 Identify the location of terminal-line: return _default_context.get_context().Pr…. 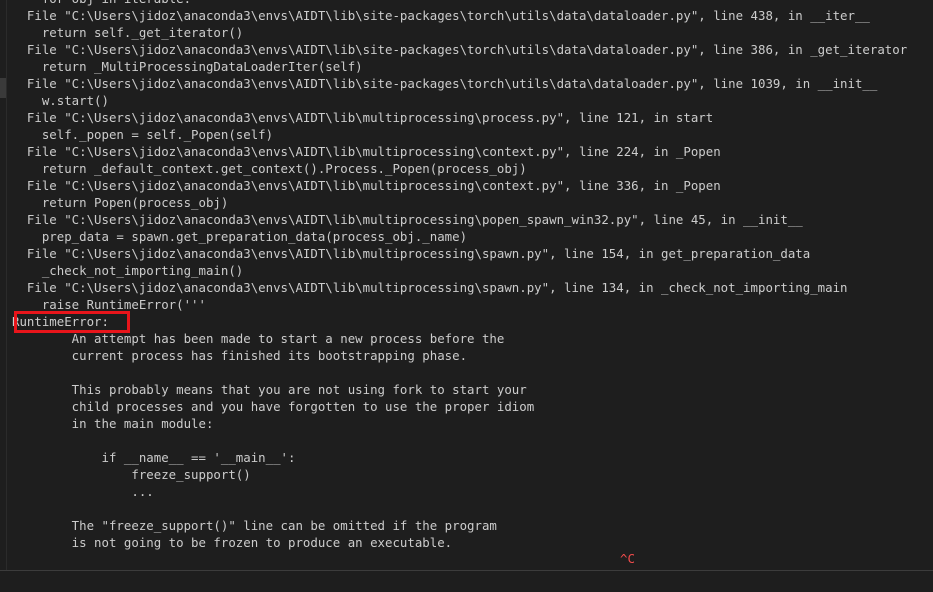
(269, 168).